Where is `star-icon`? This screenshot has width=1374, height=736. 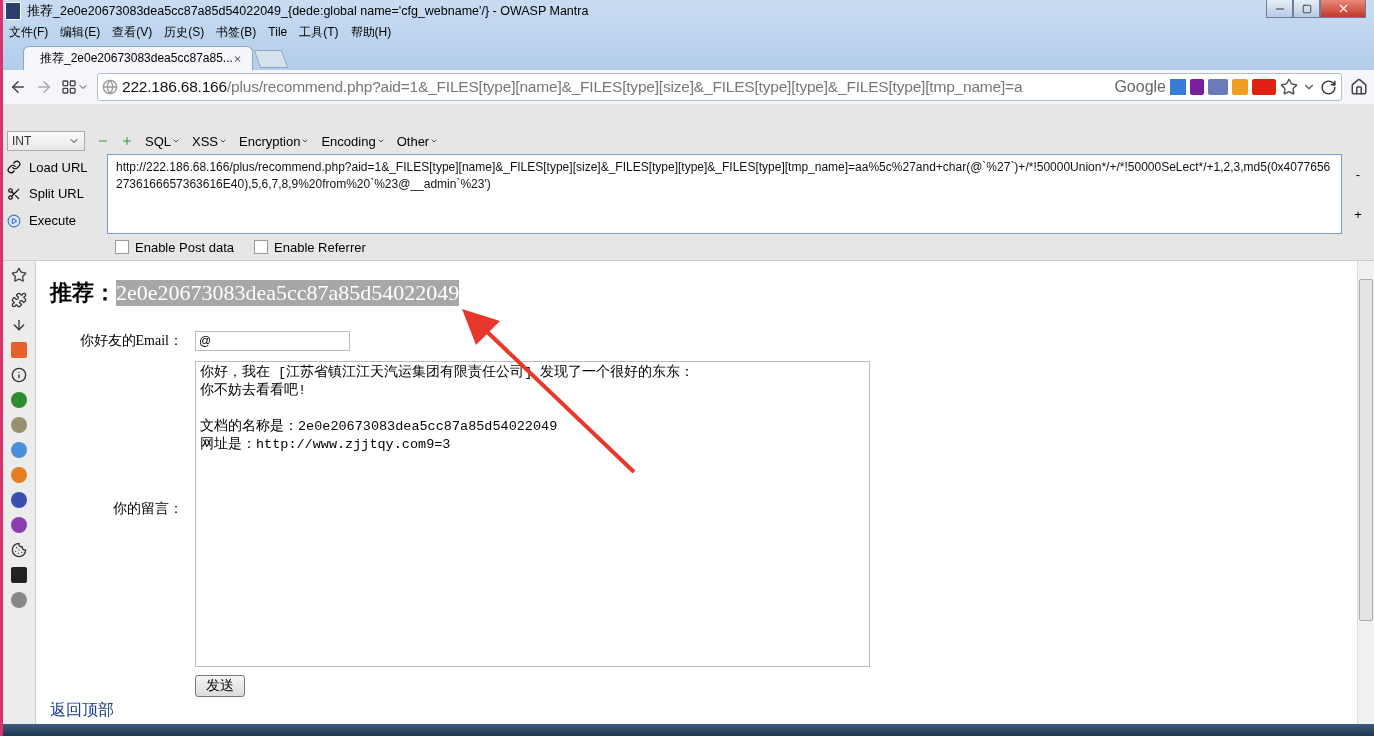 star-icon is located at coordinates (19, 275).